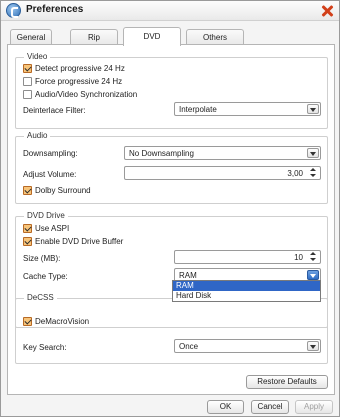 Image resolution: width=340 pixels, height=417 pixels. What do you see at coordinates (246, 286) in the screenshot?
I see `cache-option-ram: RAM` at bounding box center [246, 286].